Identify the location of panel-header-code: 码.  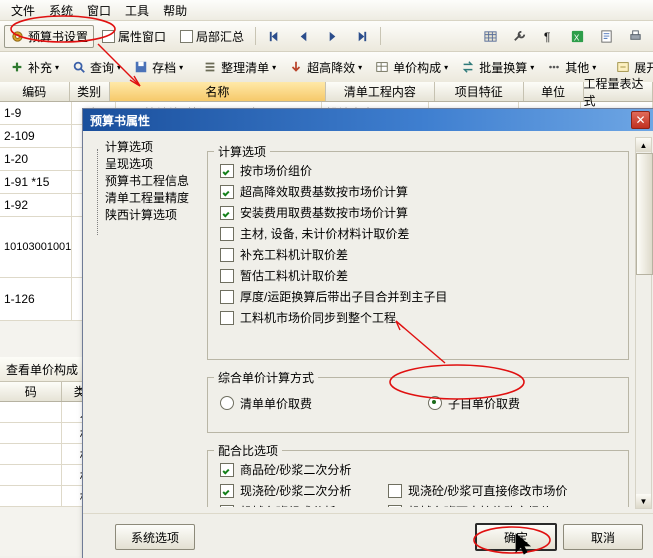
(31, 391).